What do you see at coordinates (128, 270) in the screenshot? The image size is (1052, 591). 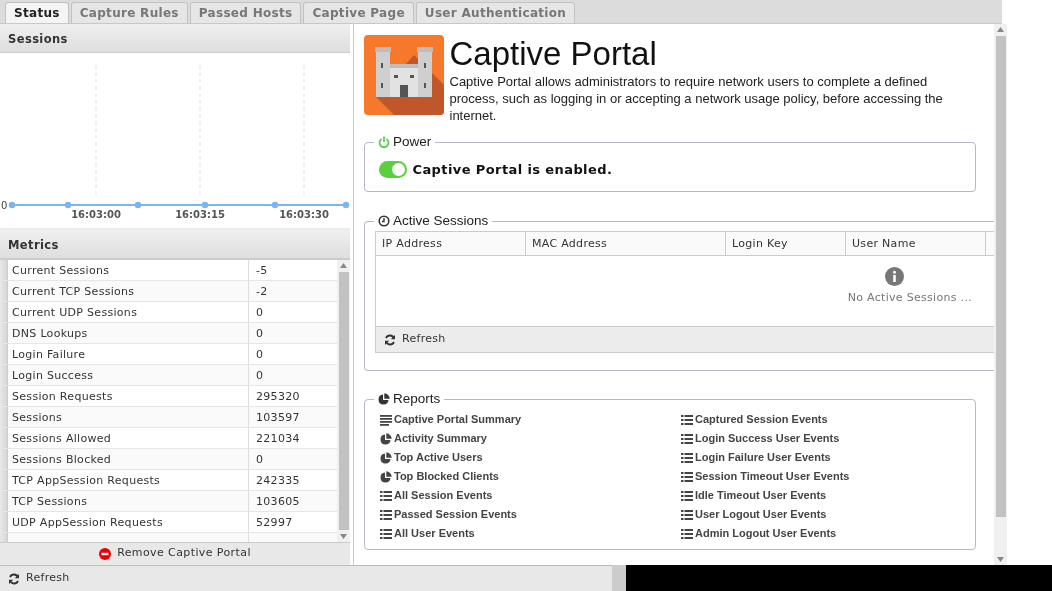 I see `table-cell: Current Sessions` at bounding box center [128, 270].